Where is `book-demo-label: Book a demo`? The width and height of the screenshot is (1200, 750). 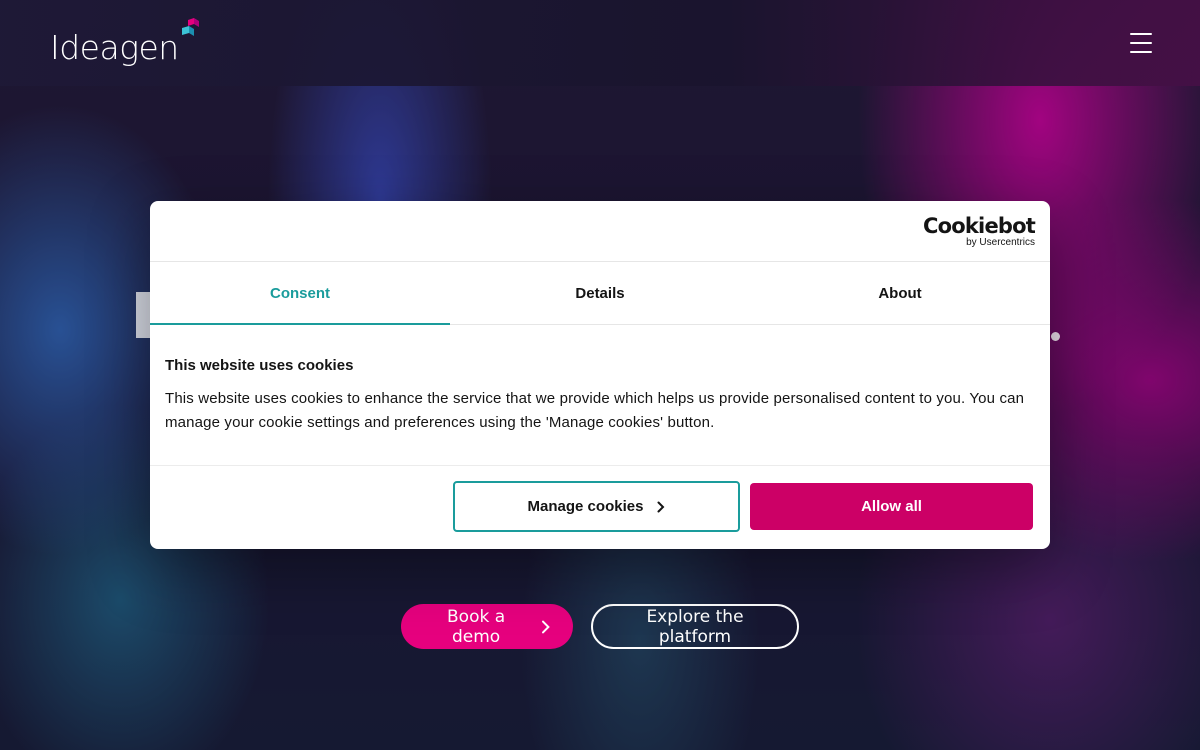 book-demo-label: Book a demo is located at coordinates (476, 626).